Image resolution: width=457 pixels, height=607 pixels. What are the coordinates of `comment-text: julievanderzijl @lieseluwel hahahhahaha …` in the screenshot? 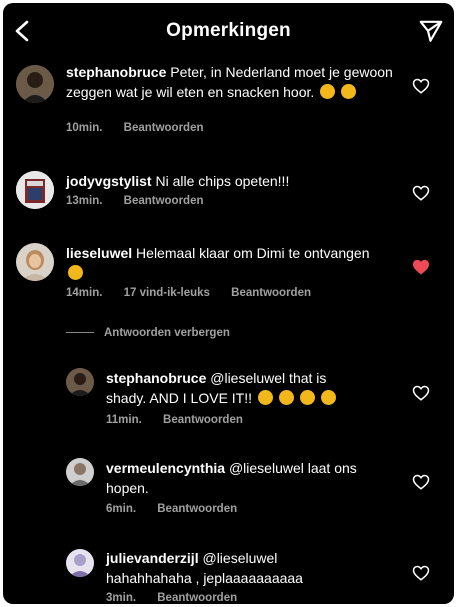 It's located at (206, 568).